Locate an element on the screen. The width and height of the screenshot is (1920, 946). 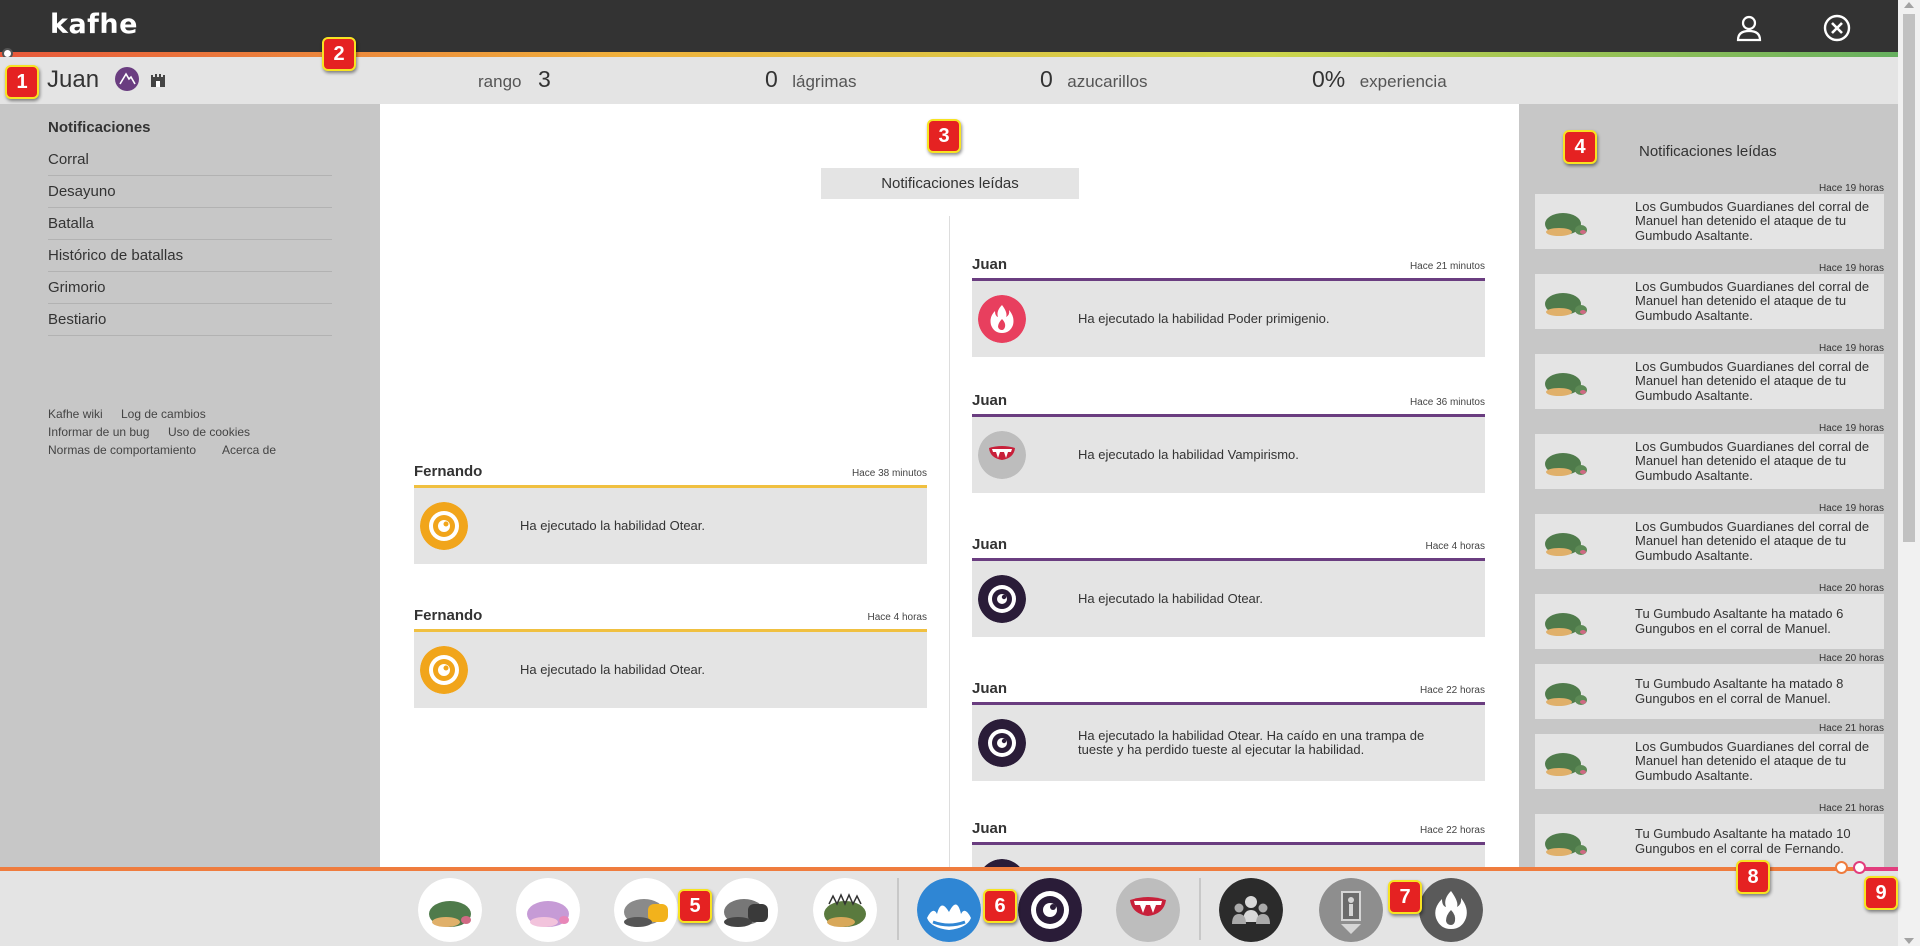
sidebar-item-desayuno: Desayuno is located at coordinates (190, 192).